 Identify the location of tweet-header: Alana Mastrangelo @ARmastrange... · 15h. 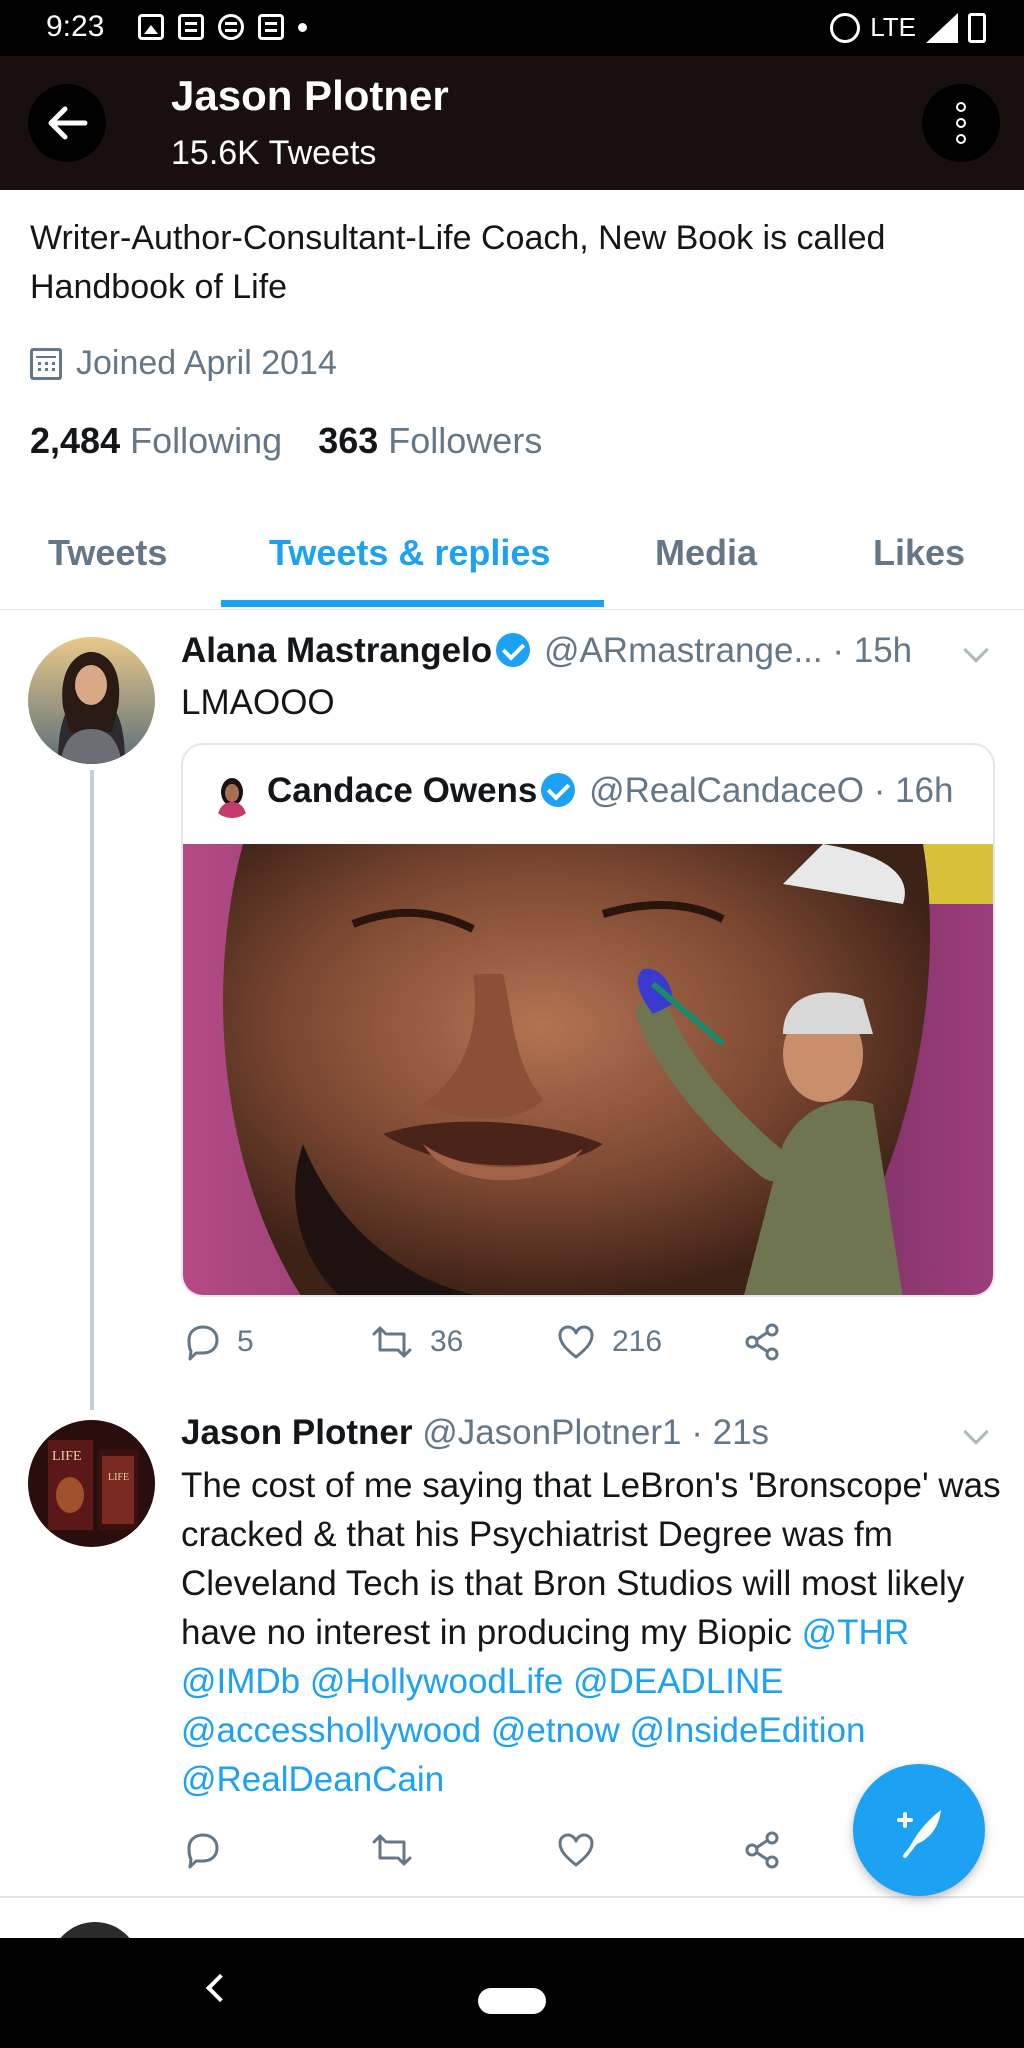
(546, 651).